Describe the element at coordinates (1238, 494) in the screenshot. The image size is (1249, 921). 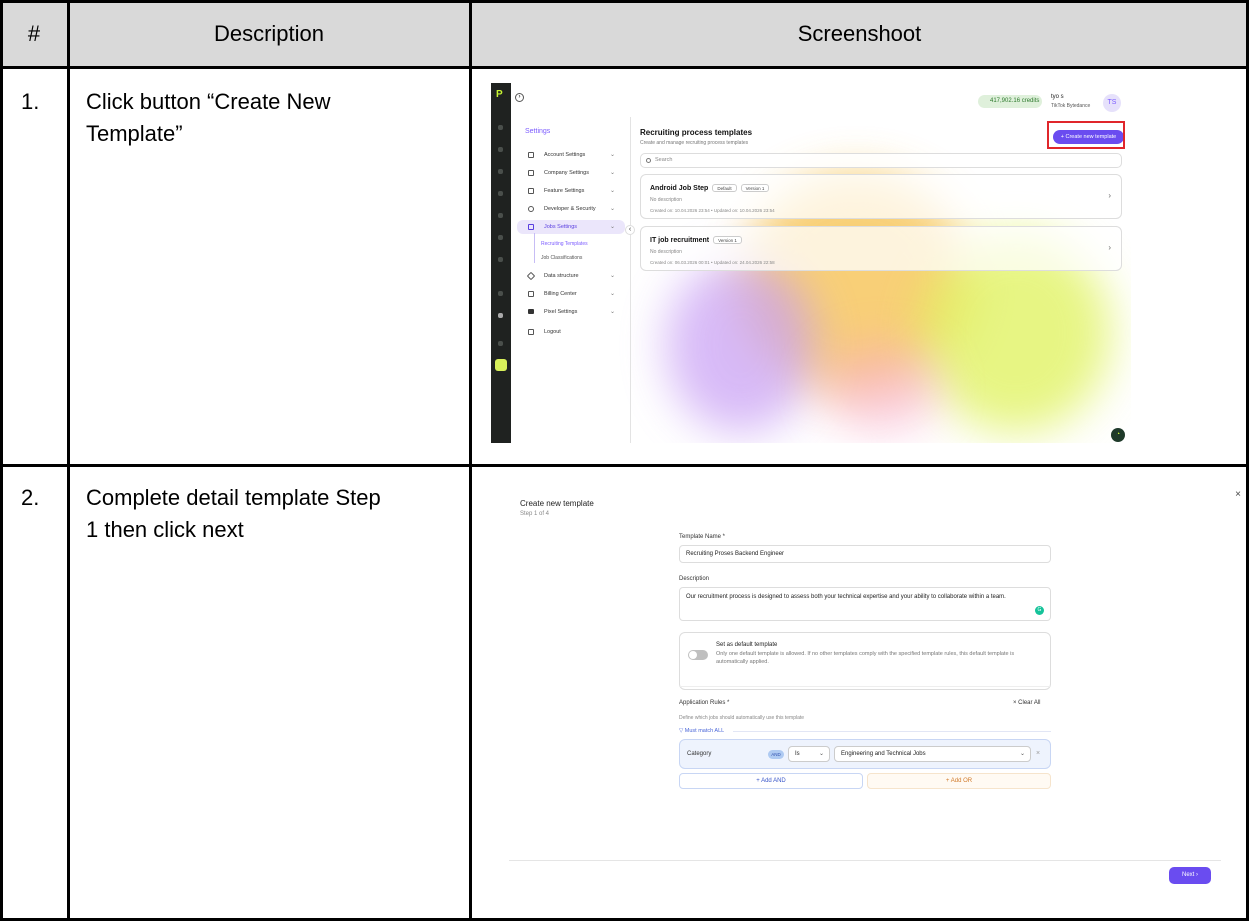
I see `close-icon: ×` at that location.